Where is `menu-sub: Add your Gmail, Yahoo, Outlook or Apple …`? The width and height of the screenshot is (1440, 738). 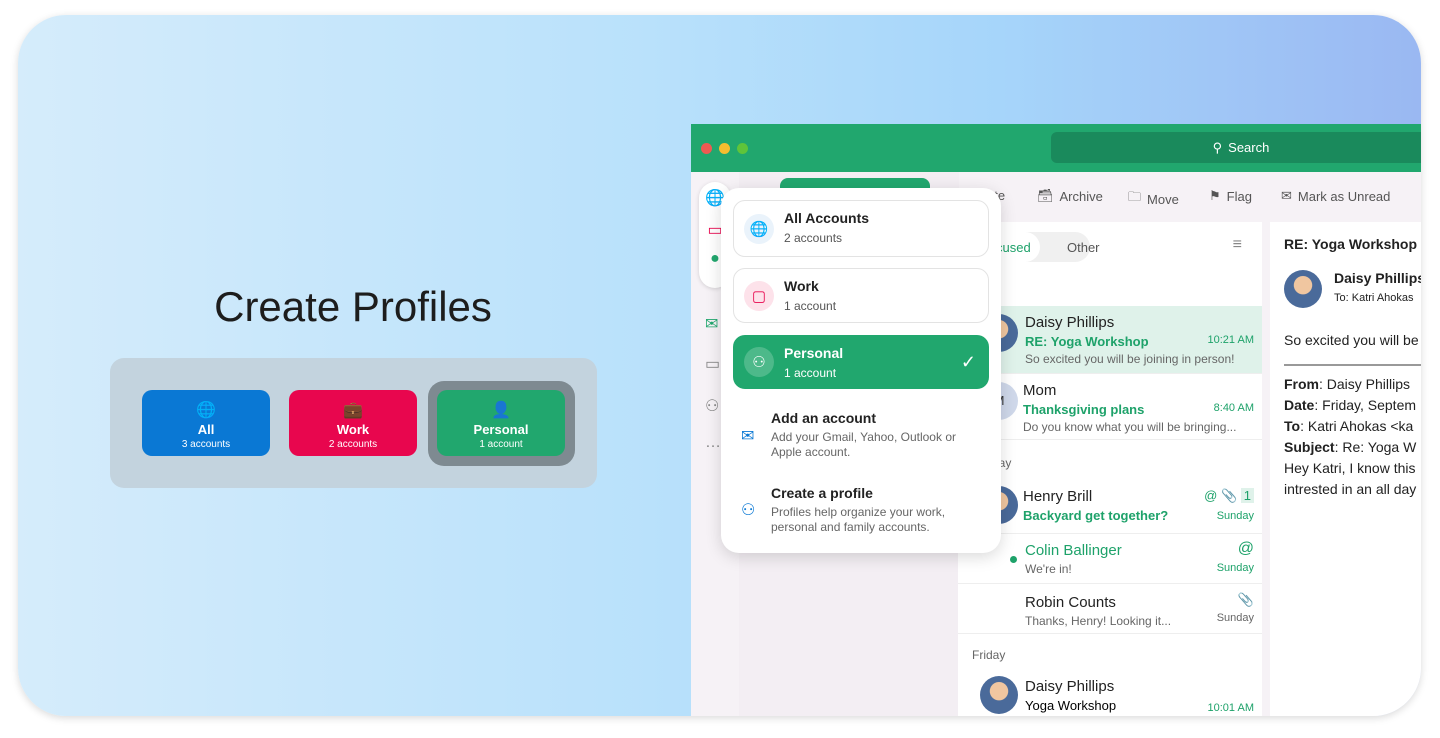
menu-sub: Add your Gmail, Yahoo, Outlook or Apple … is located at coordinates (863, 444).